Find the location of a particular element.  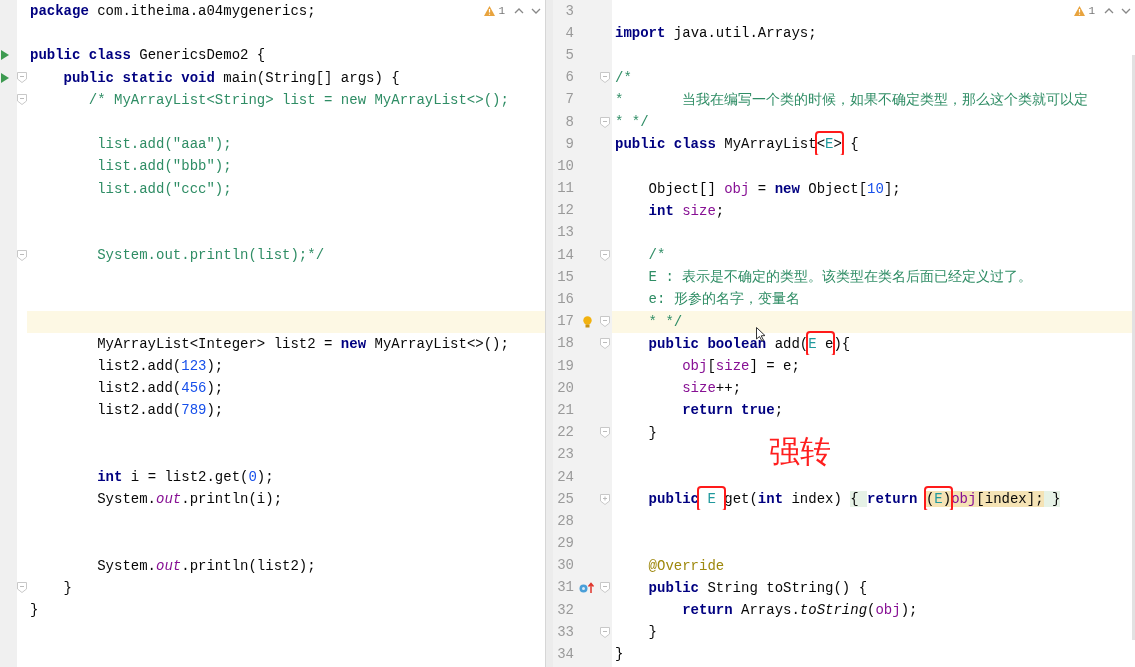

line-number: 16 is located at coordinates (565, 300).